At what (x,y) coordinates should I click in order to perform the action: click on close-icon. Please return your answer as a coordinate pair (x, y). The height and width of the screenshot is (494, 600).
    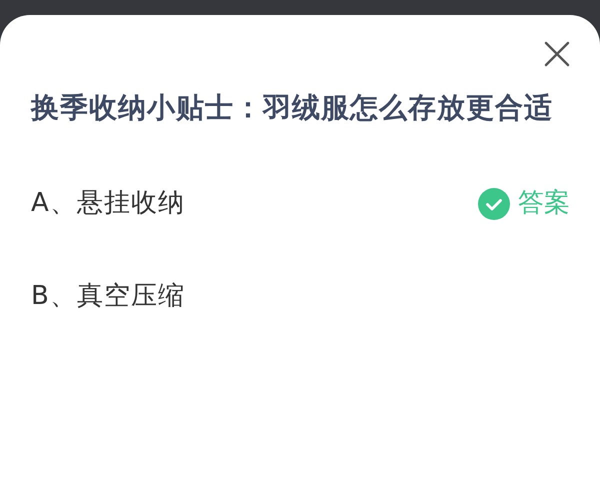
    Looking at the image, I should click on (557, 54).